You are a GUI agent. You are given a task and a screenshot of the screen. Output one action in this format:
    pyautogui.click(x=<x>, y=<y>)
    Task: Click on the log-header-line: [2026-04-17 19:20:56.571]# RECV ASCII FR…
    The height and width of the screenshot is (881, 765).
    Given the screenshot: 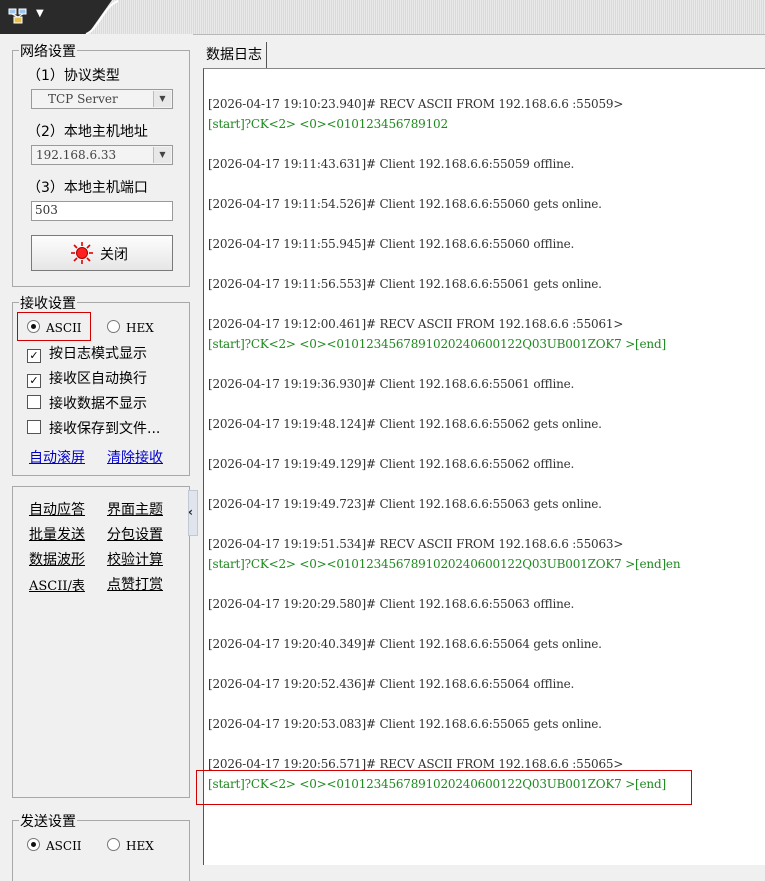 What is the action you would take?
    pyautogui.click(x=416, y=764)
    